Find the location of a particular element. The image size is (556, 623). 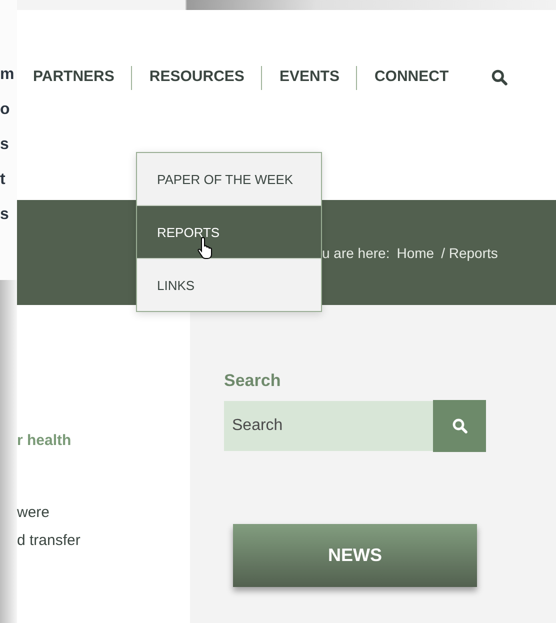

search-title: Search is located at coordinates (253, 381).